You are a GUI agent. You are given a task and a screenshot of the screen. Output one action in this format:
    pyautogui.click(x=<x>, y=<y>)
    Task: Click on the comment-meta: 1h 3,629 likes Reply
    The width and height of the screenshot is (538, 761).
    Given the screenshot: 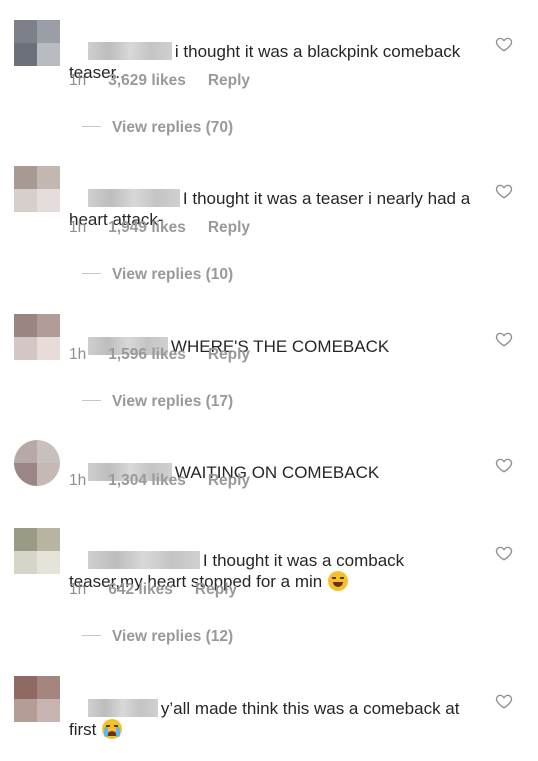 What is the action you would take?
    pyautogui.click(x=159, y=81)
    